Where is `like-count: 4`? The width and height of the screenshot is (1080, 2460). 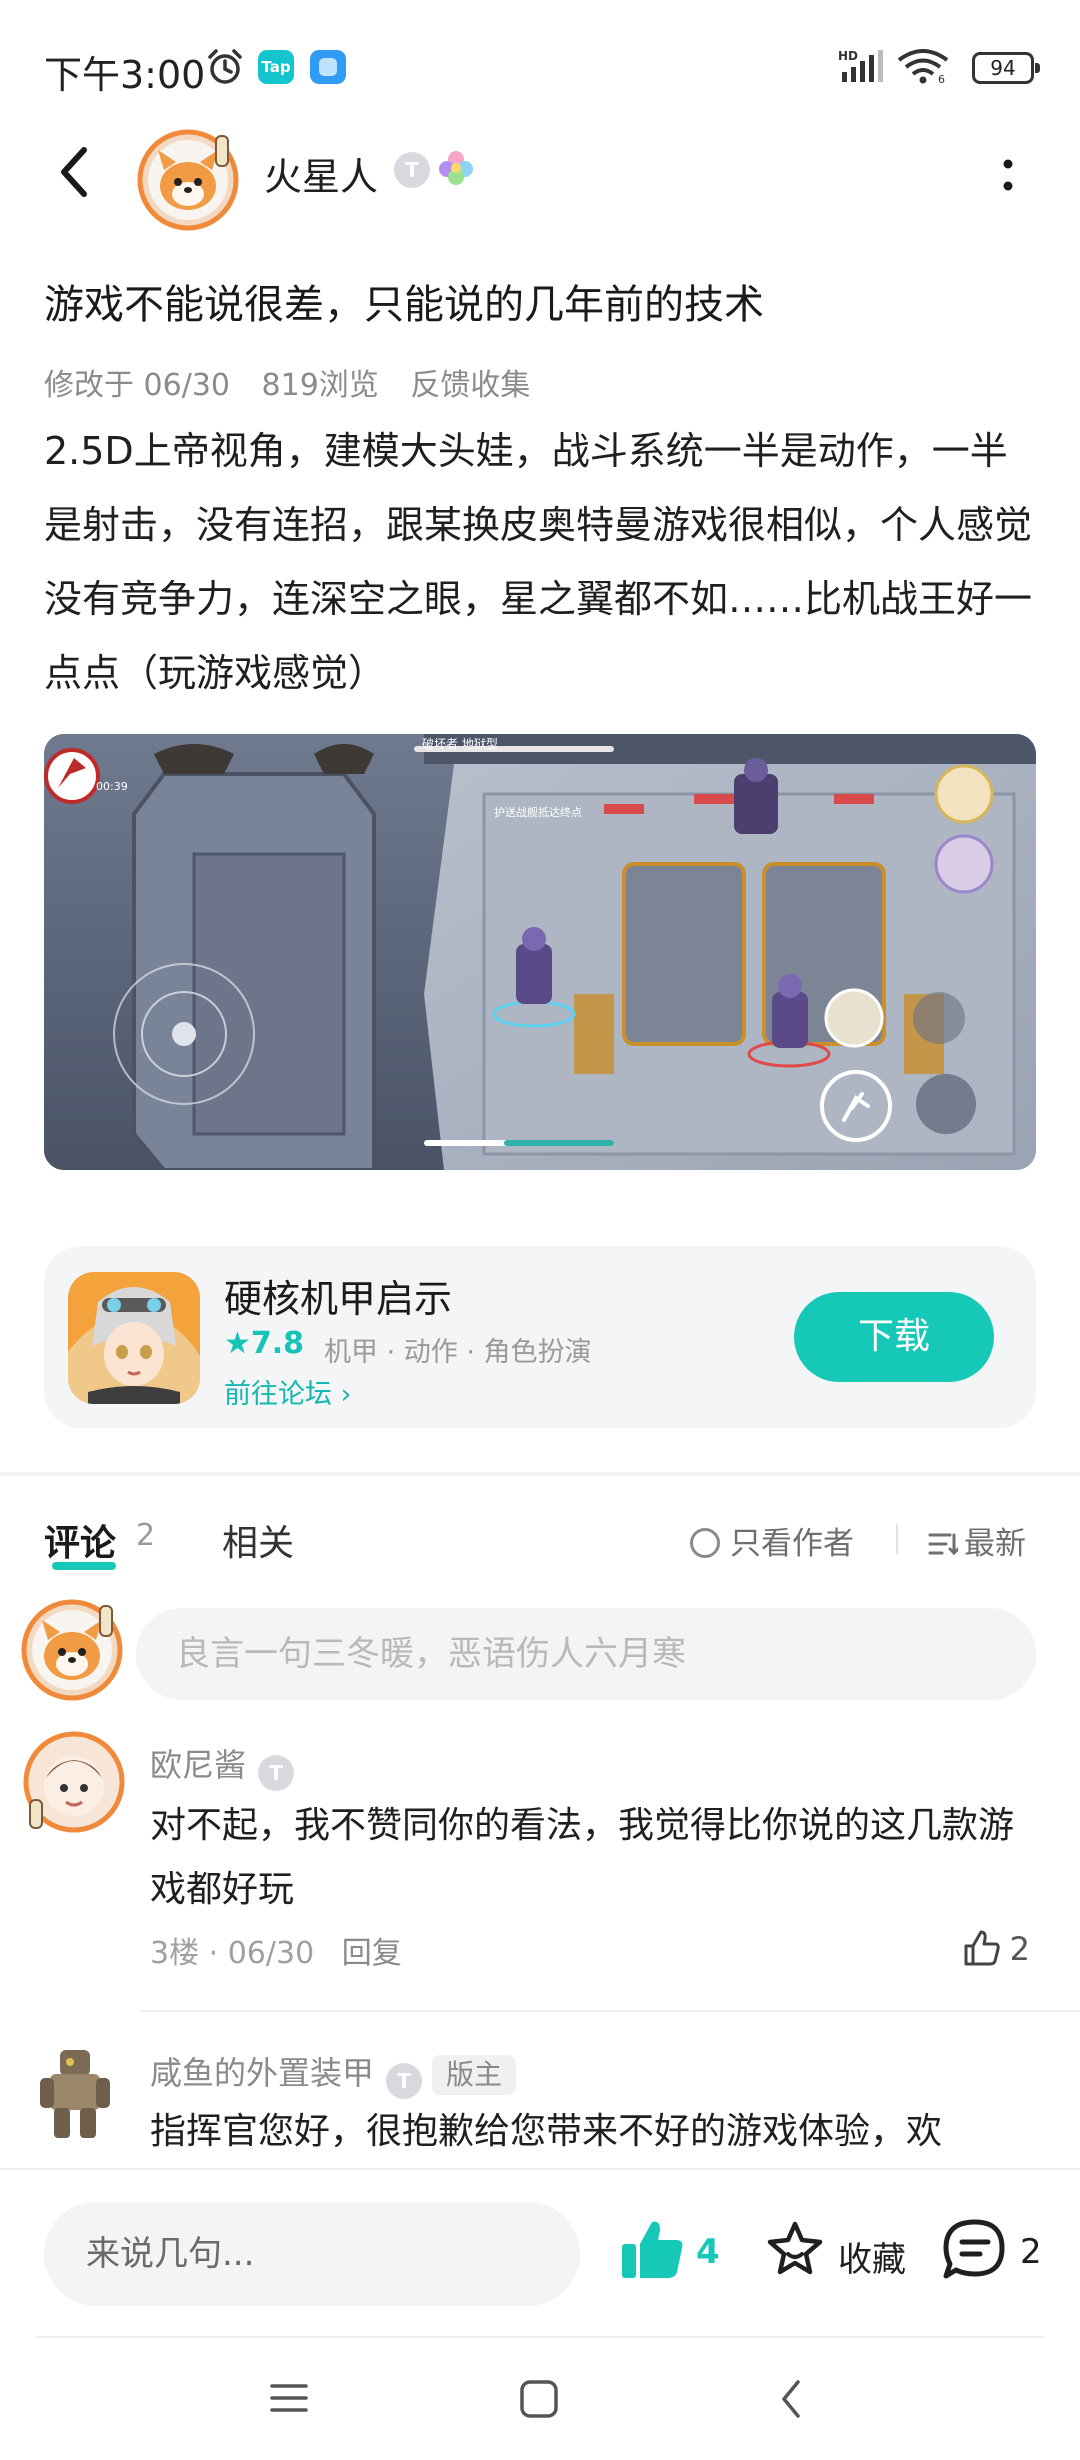 like-count: 4 is located at coordinates (708, 2252).